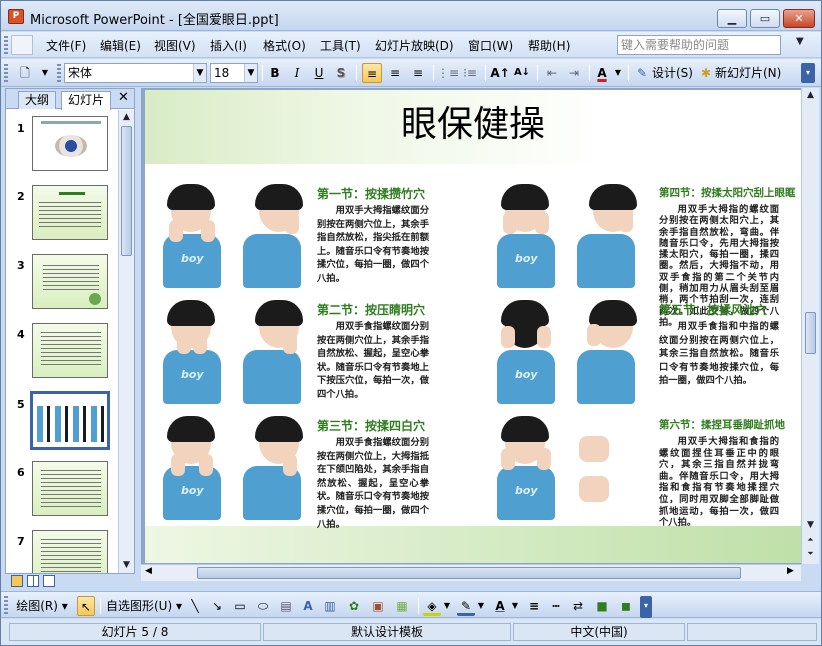 The width and height of the screenshot is (822, 646). What do you see at coordinates (578, 606) in the screenshot?
I see `arrow-style-icon: ⇄` at bounding box center [578, 606].